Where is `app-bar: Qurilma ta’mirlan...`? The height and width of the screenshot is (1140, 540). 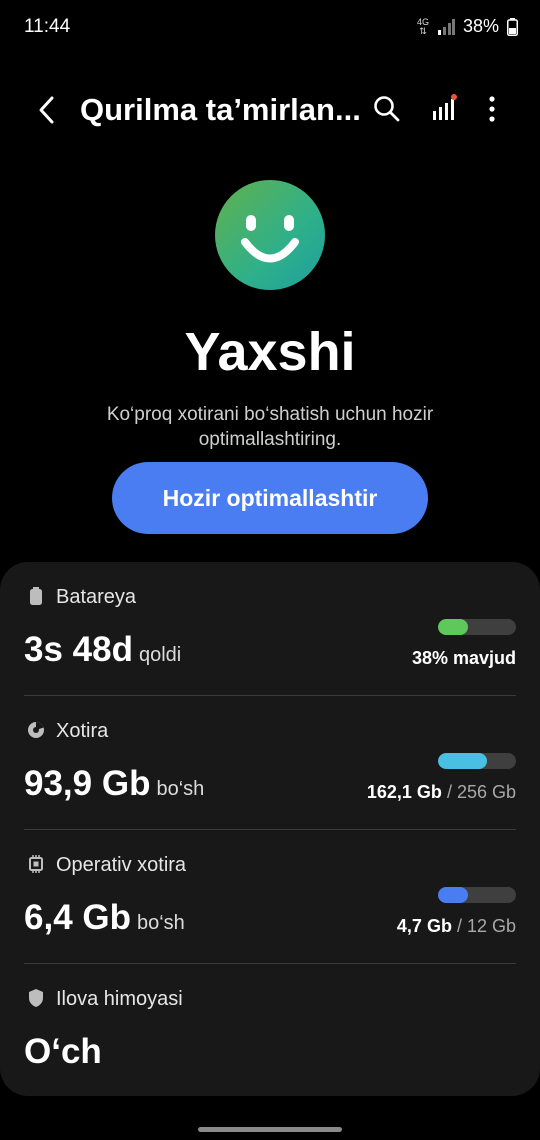
app-bar: Qurilma ta’mirlan... is located at coordinates (270, 110).